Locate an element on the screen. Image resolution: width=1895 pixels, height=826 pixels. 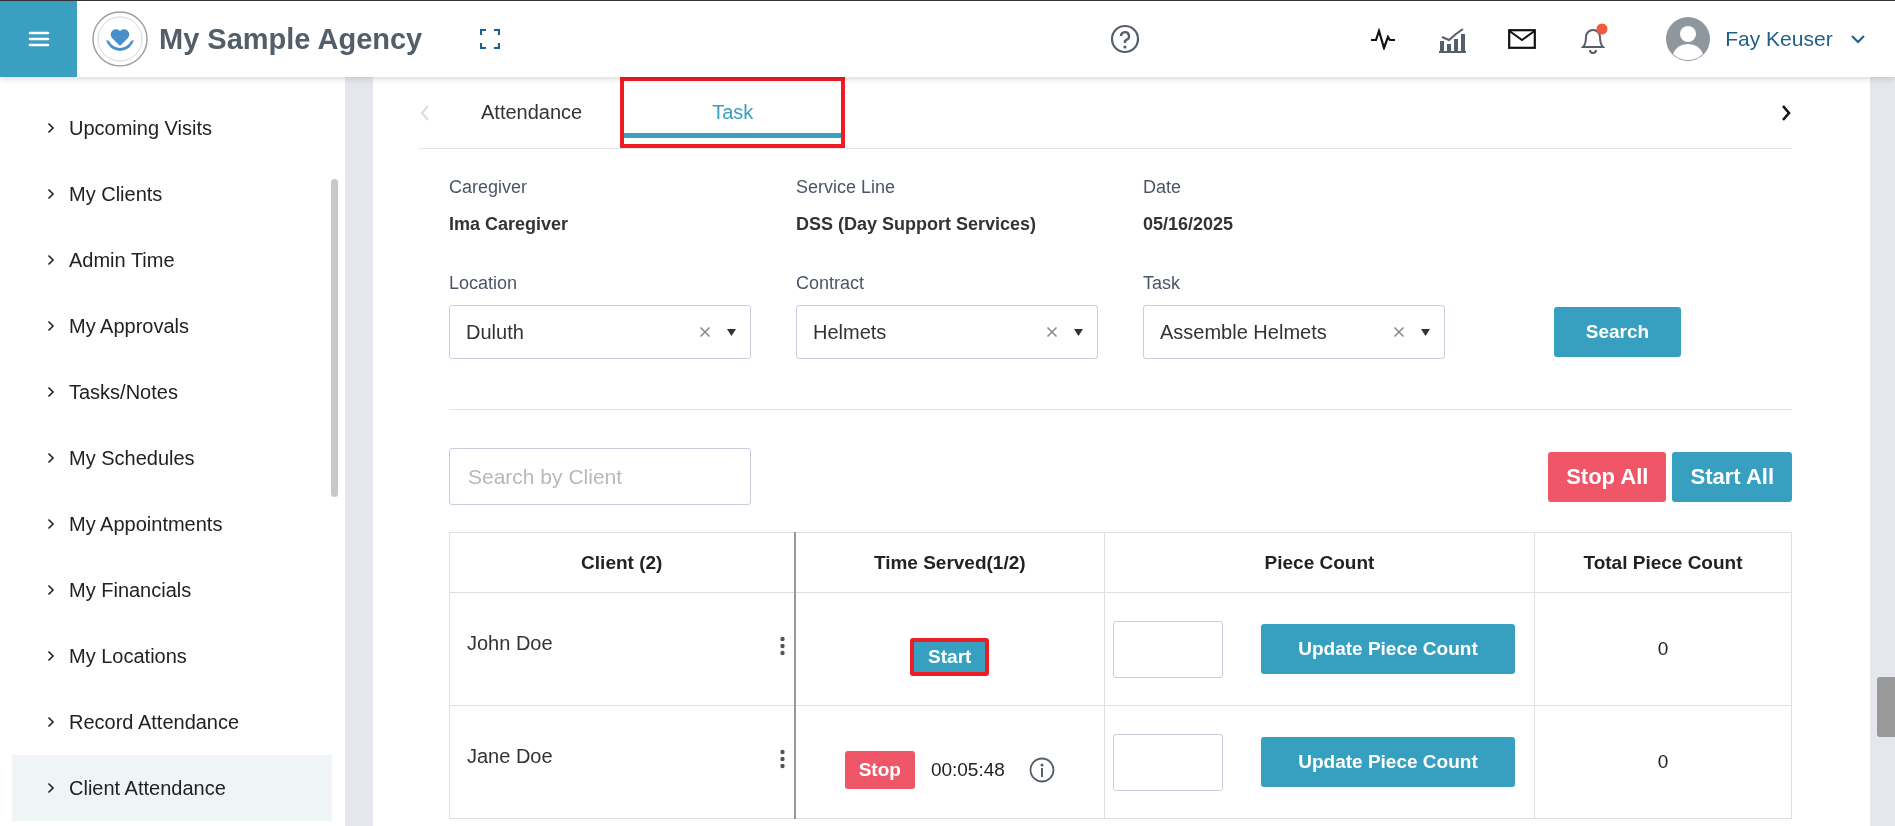
avatar-icon is located at coordinates (1688, 39).